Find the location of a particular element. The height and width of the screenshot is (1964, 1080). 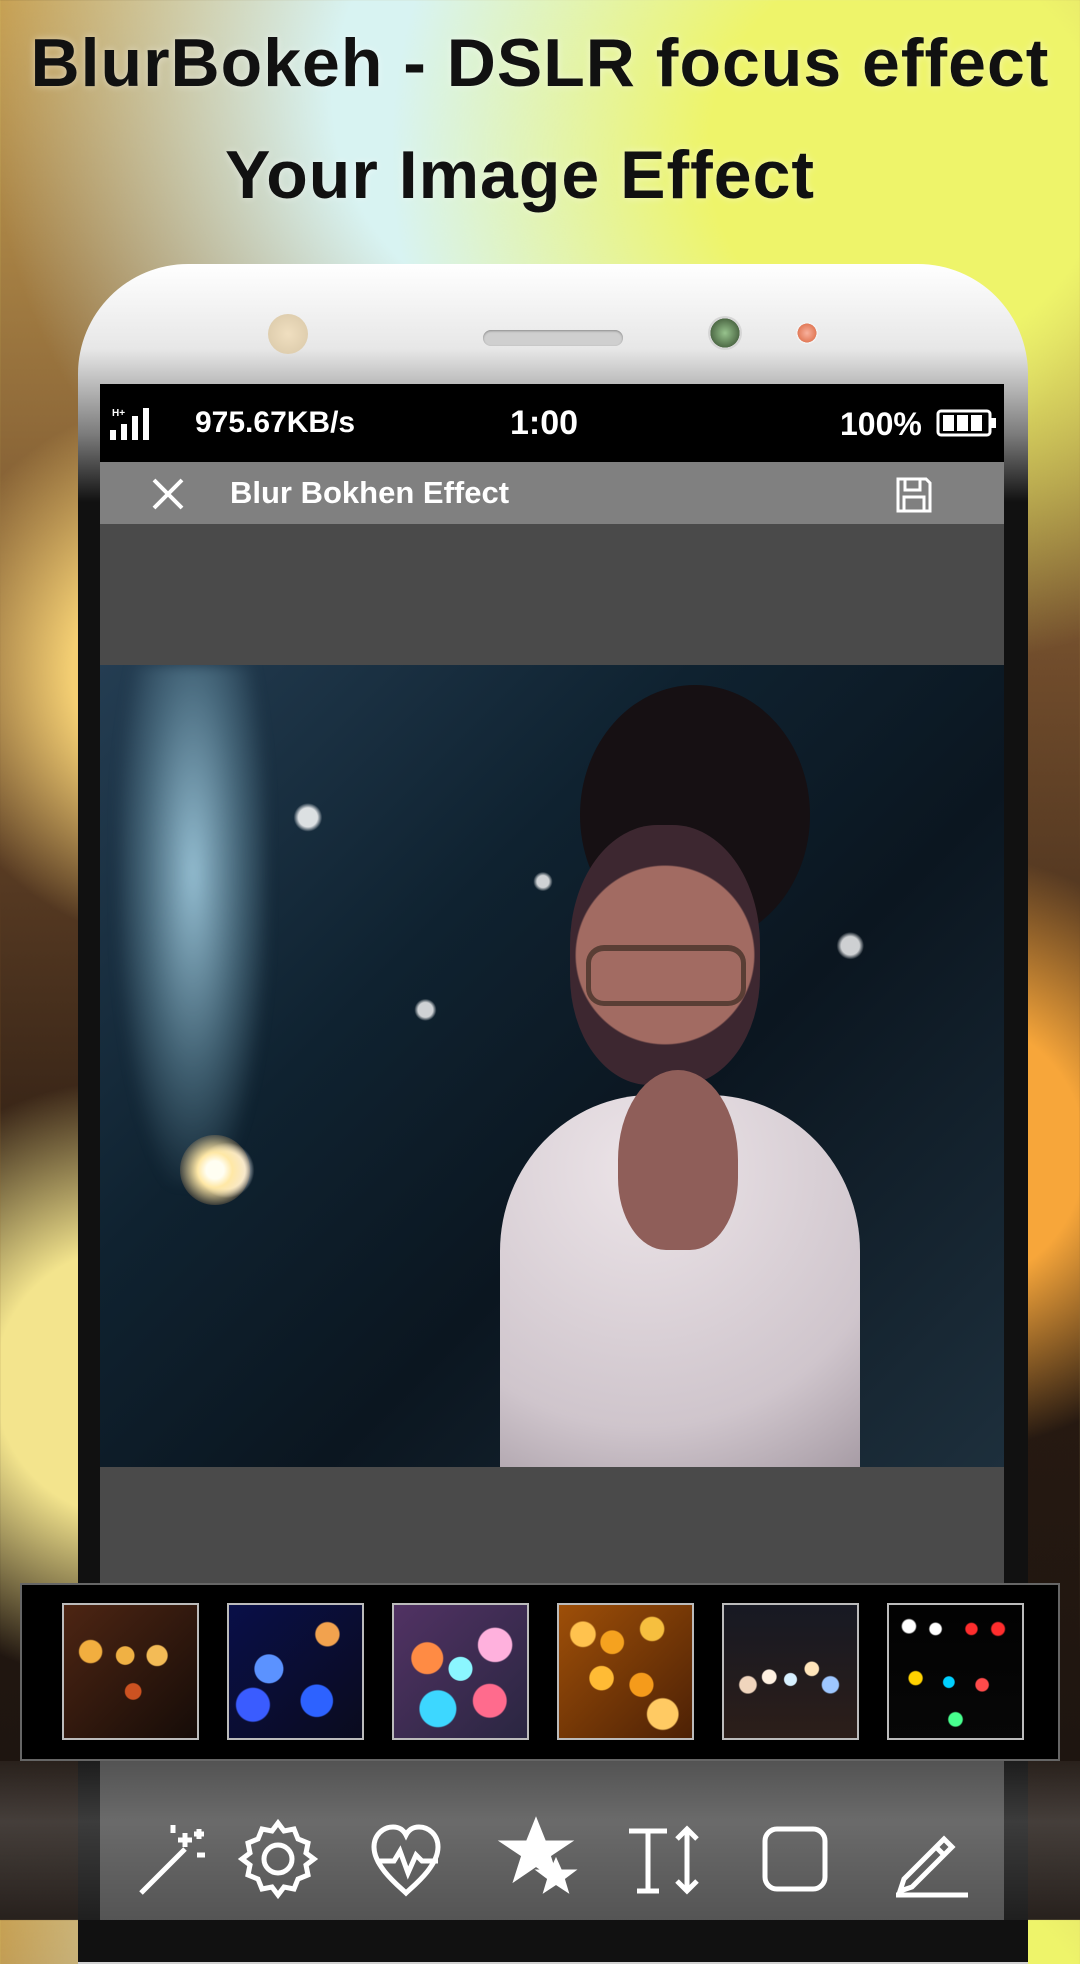

svg-text: H+ is located at coordinates (118, 413).